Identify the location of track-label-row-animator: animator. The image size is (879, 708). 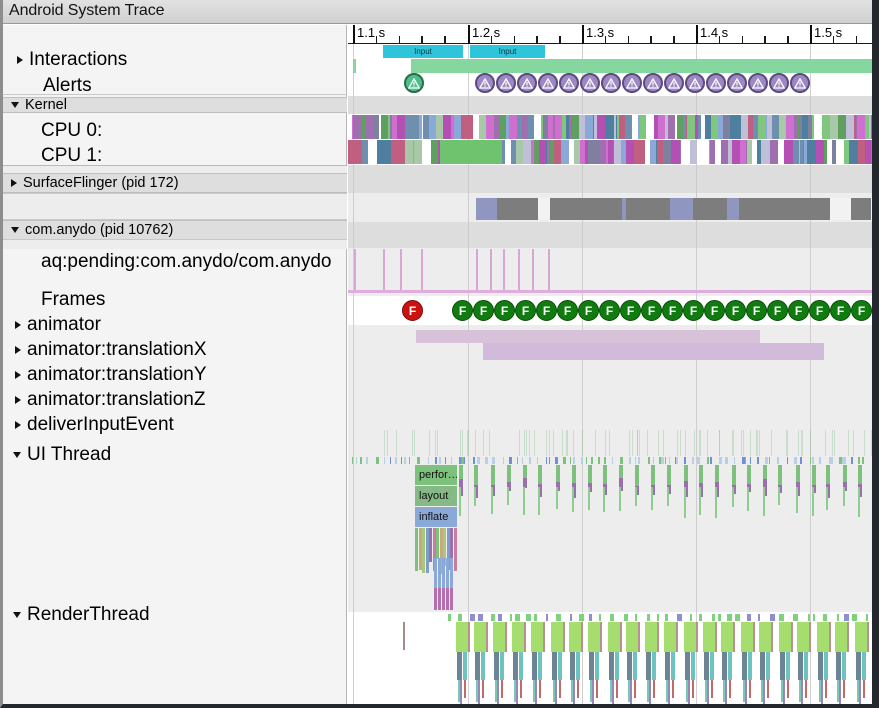
(175, 324).